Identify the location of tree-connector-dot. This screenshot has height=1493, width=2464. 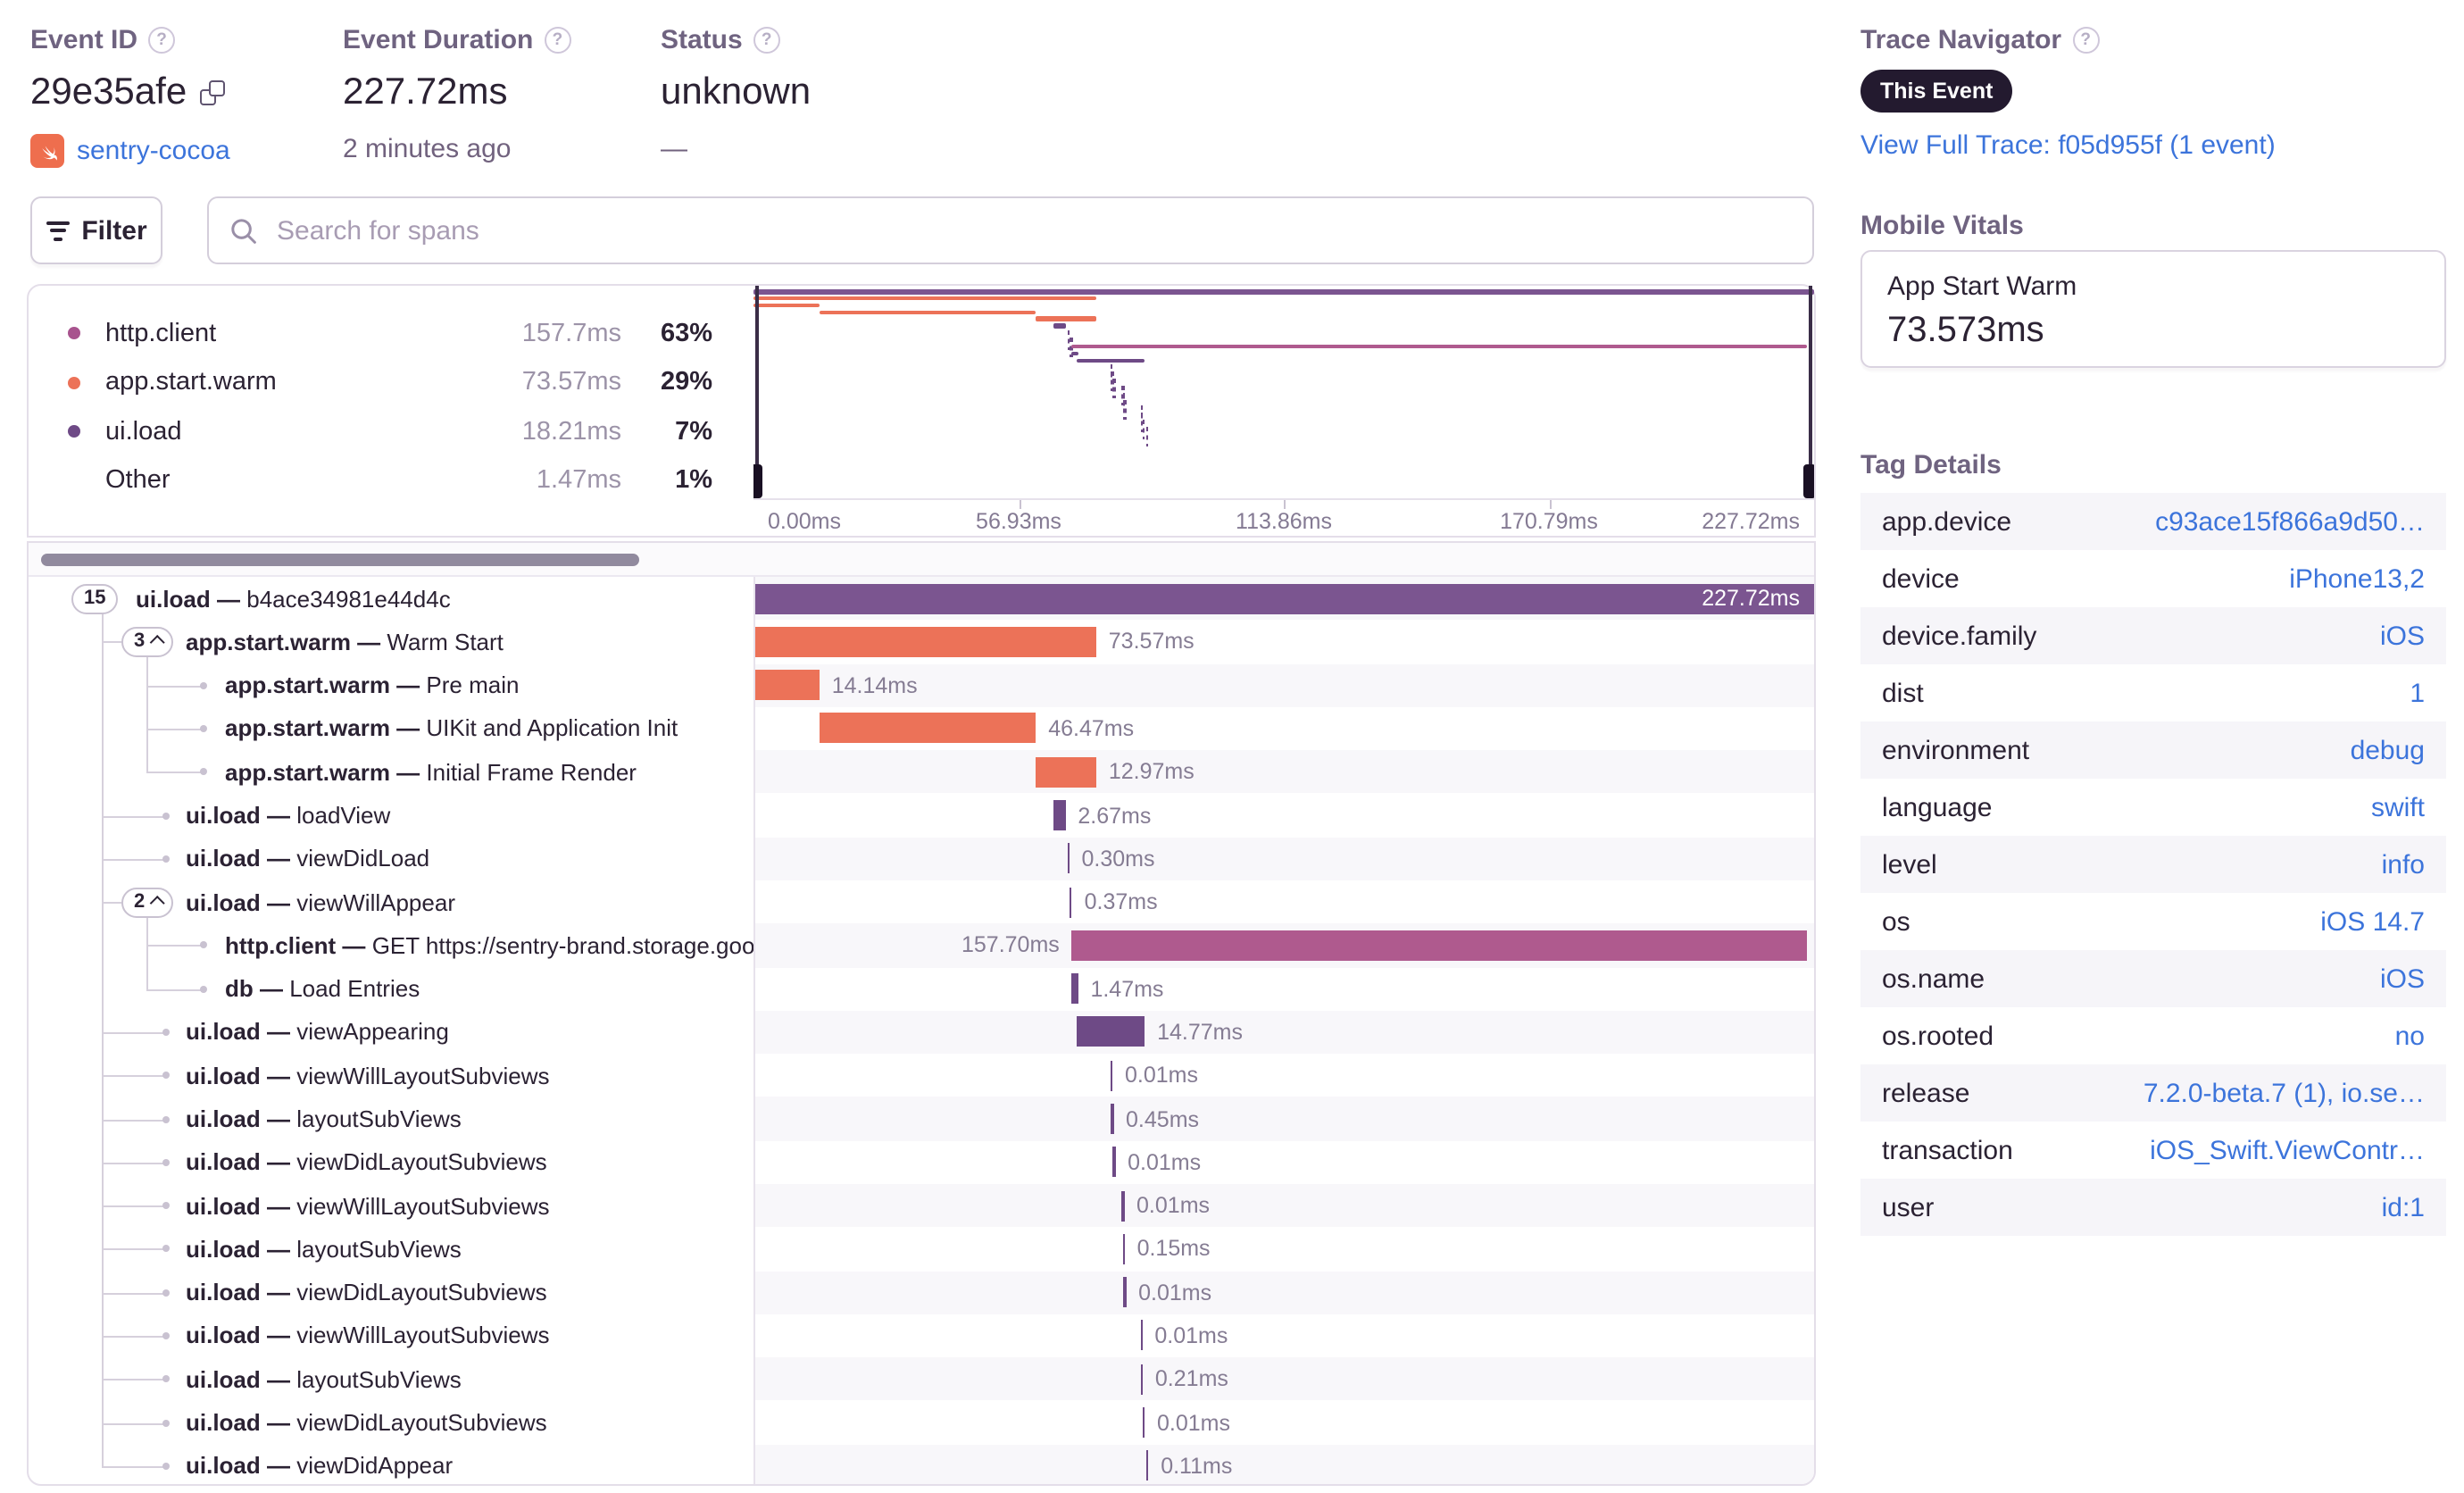
(166, 1379).